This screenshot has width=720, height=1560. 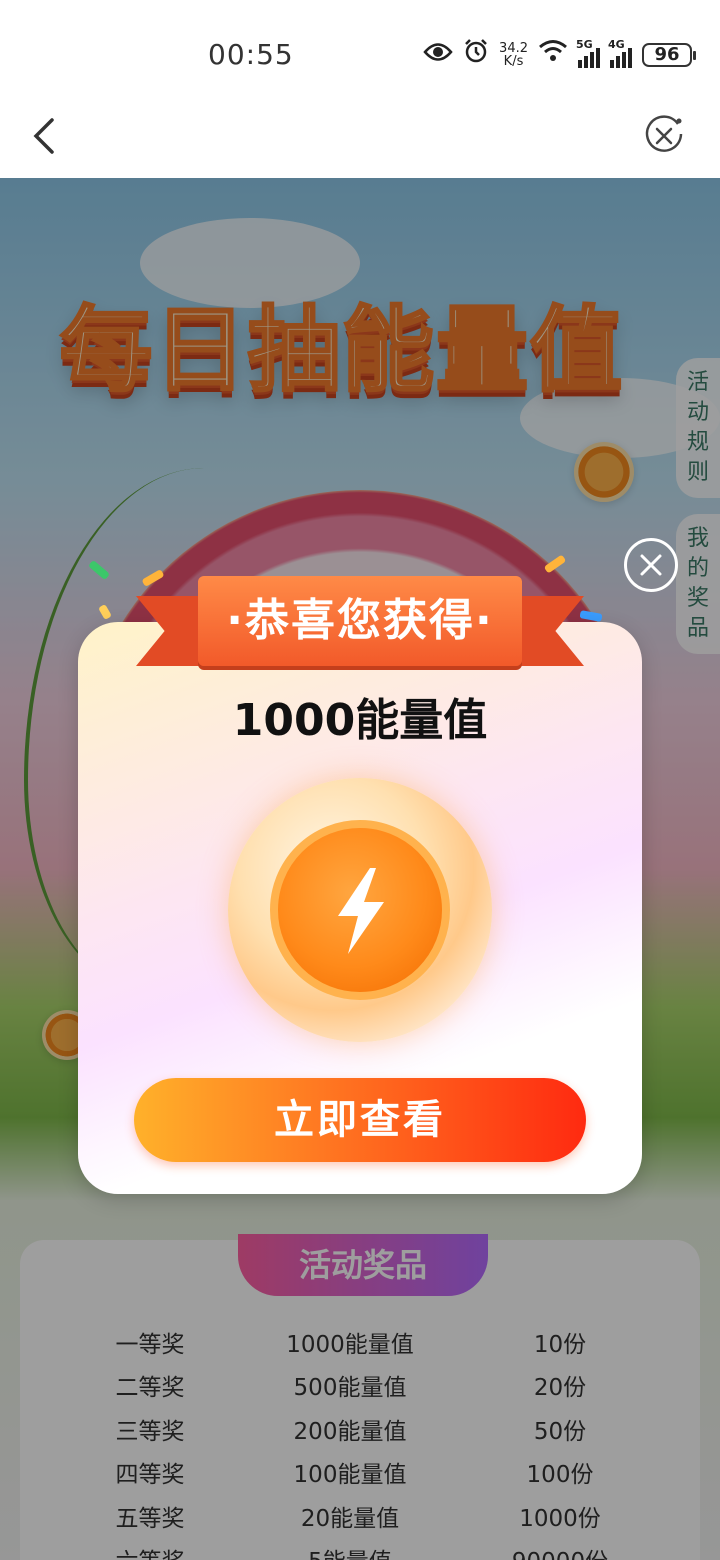 I want to click on signal-5g-icon: 5G, so click(x=588, y=53).